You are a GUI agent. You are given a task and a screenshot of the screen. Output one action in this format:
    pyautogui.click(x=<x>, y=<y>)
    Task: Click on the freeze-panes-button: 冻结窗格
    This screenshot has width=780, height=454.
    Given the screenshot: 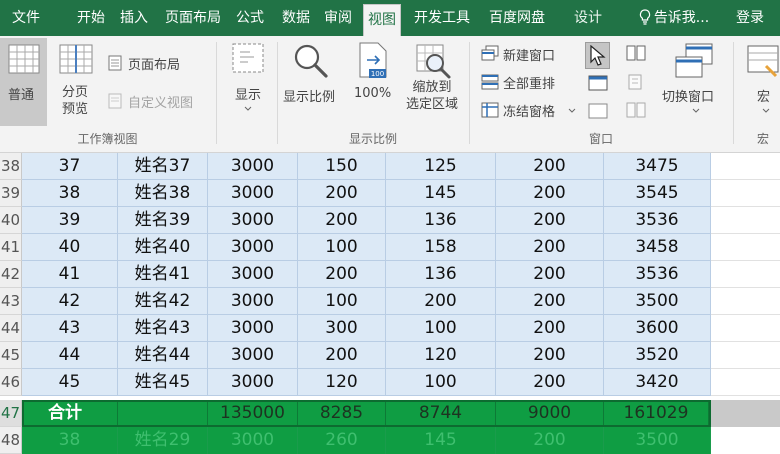 What is the action you would take?
    pyautogui.click(x=529, y=110)
    